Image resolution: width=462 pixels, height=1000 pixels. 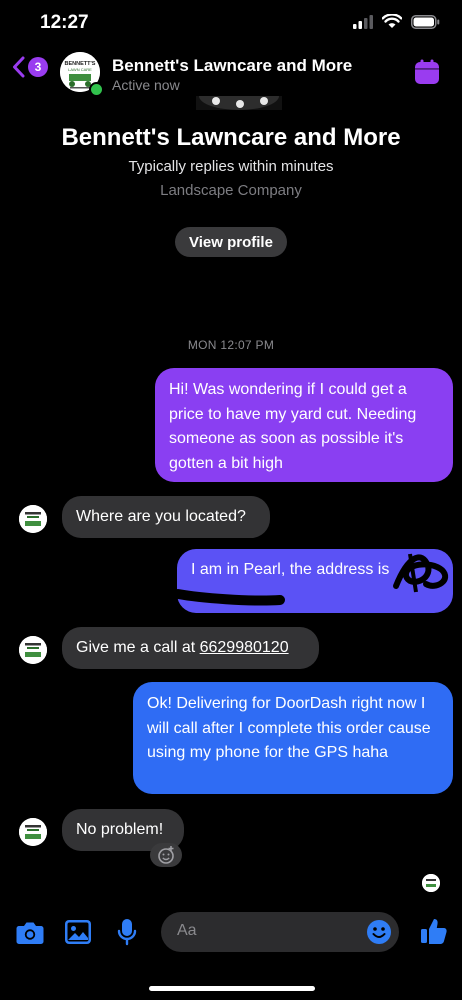 What do you see at coordinates (379, 932) in the screenshot?
I see `emoji-icon` at bounding box center [379, 932].